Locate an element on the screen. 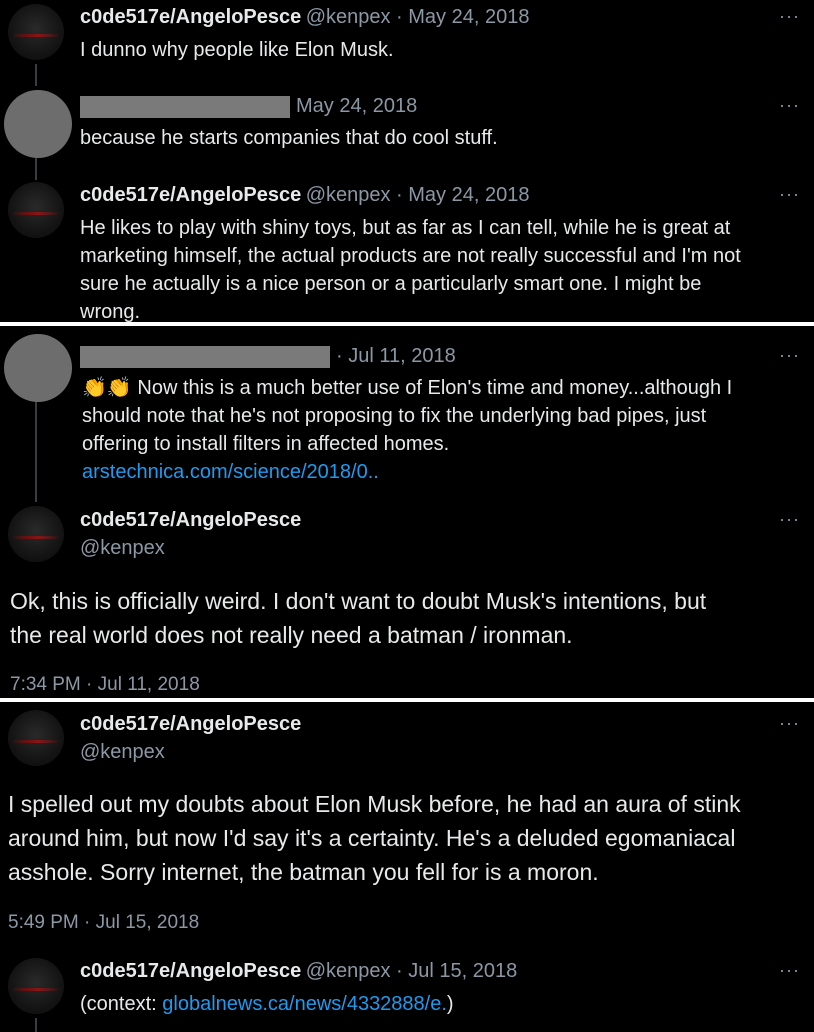  tweet-link: arstechnica.com/science/2018/0.. is located at coordinates (407, 472).